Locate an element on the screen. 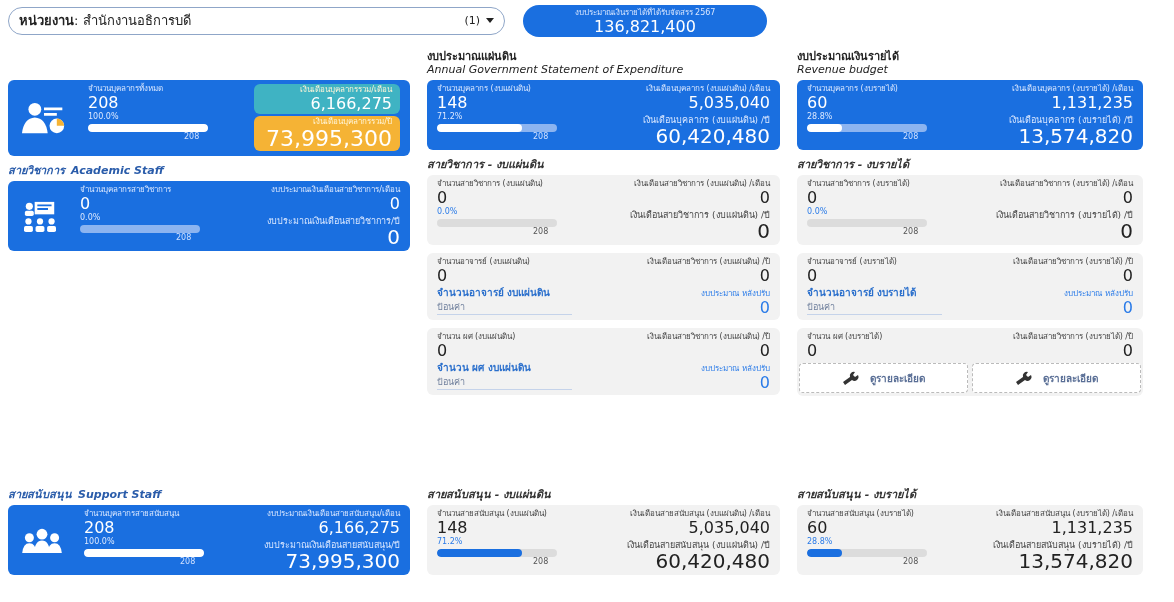  count-label: จำนวนสายสนับสนุน (งบแผ่นดิน) is located at coordinates (492, 514).